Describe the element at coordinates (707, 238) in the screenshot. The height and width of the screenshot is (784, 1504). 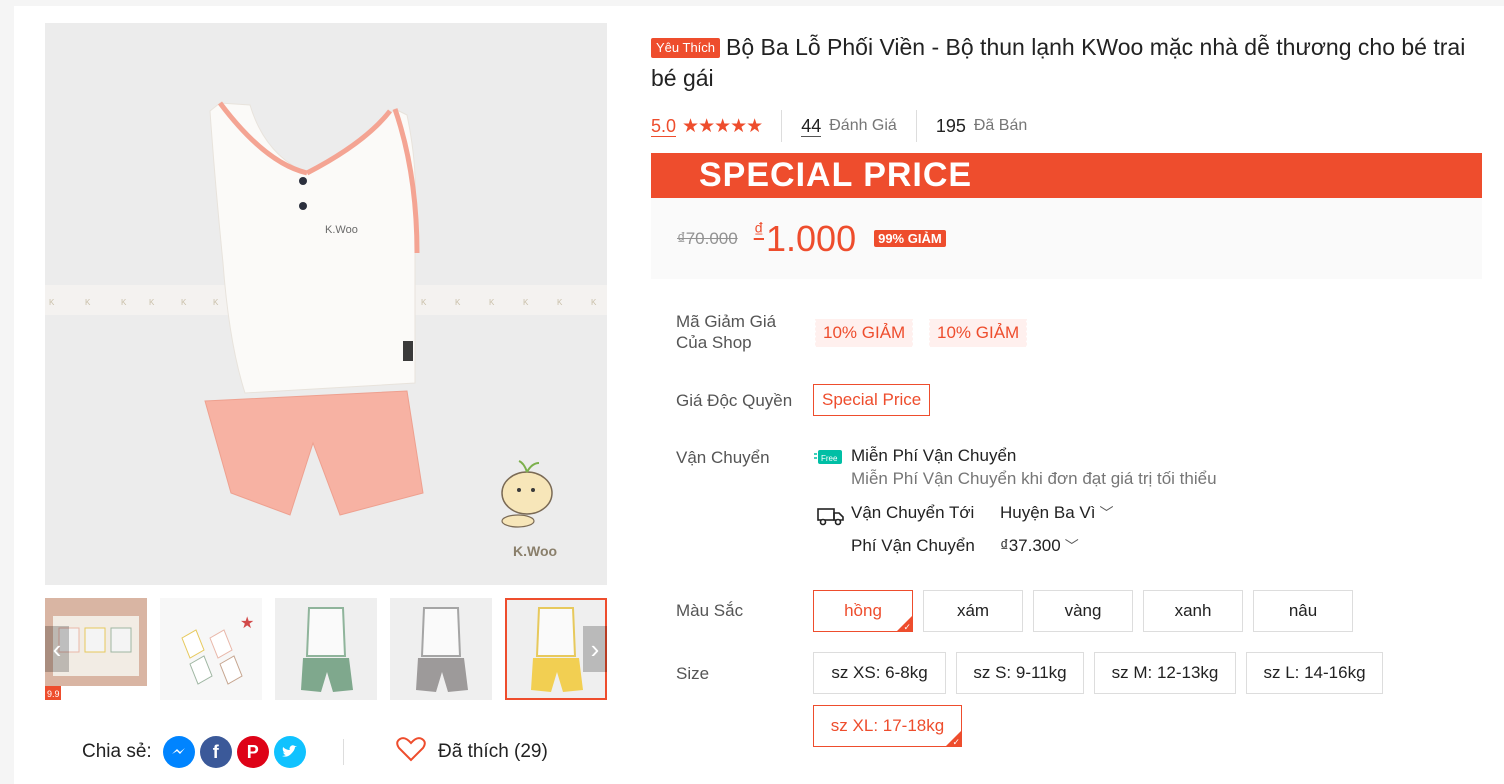
I see `original-price: ₫70.000` at that location.